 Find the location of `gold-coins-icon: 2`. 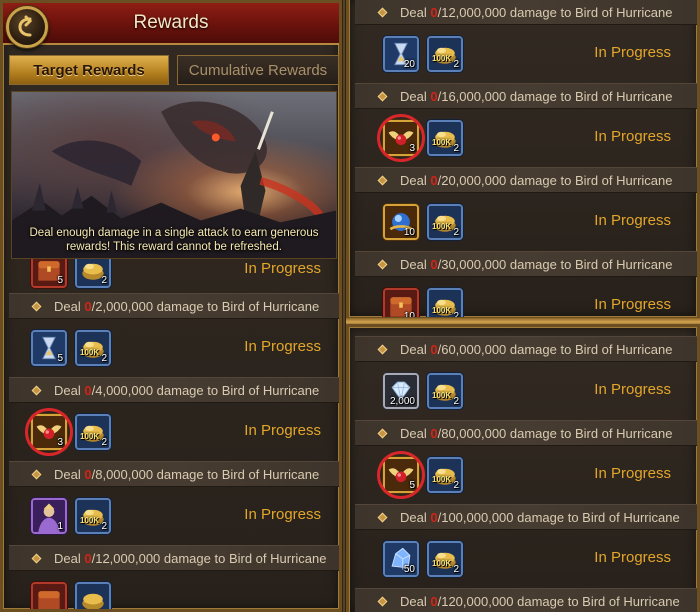

gold-coins-icon: 2 is located at coordinates (93, 273).